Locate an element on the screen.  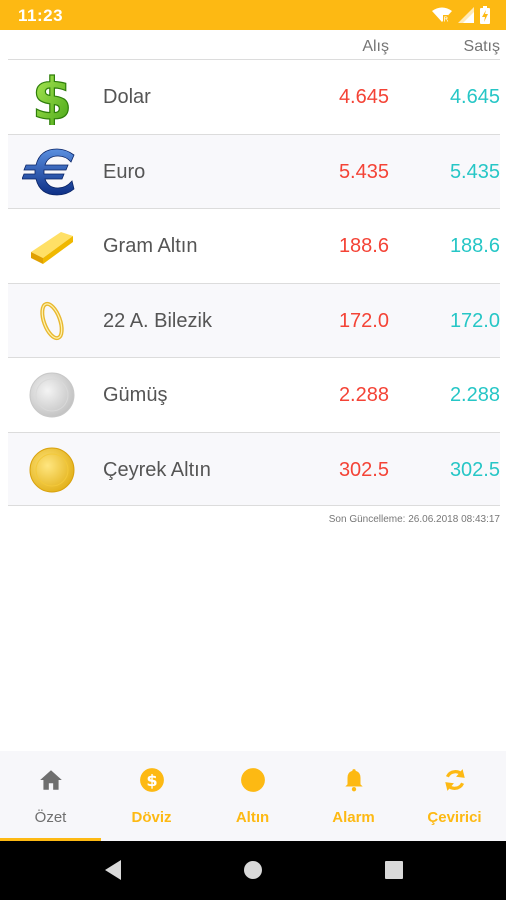
dollar-circle-icon: $ is located at coordinates (152, 780).